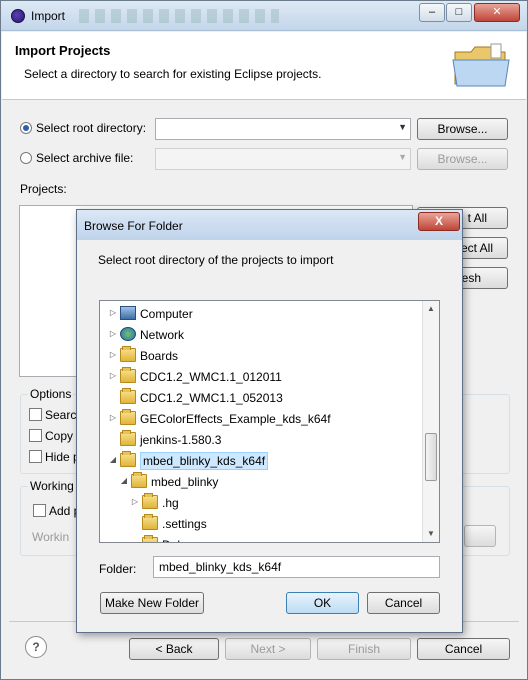  Describe the element at coordinates (43, 189) in the screenshot. I see `projects-label: Projects:` at that location.